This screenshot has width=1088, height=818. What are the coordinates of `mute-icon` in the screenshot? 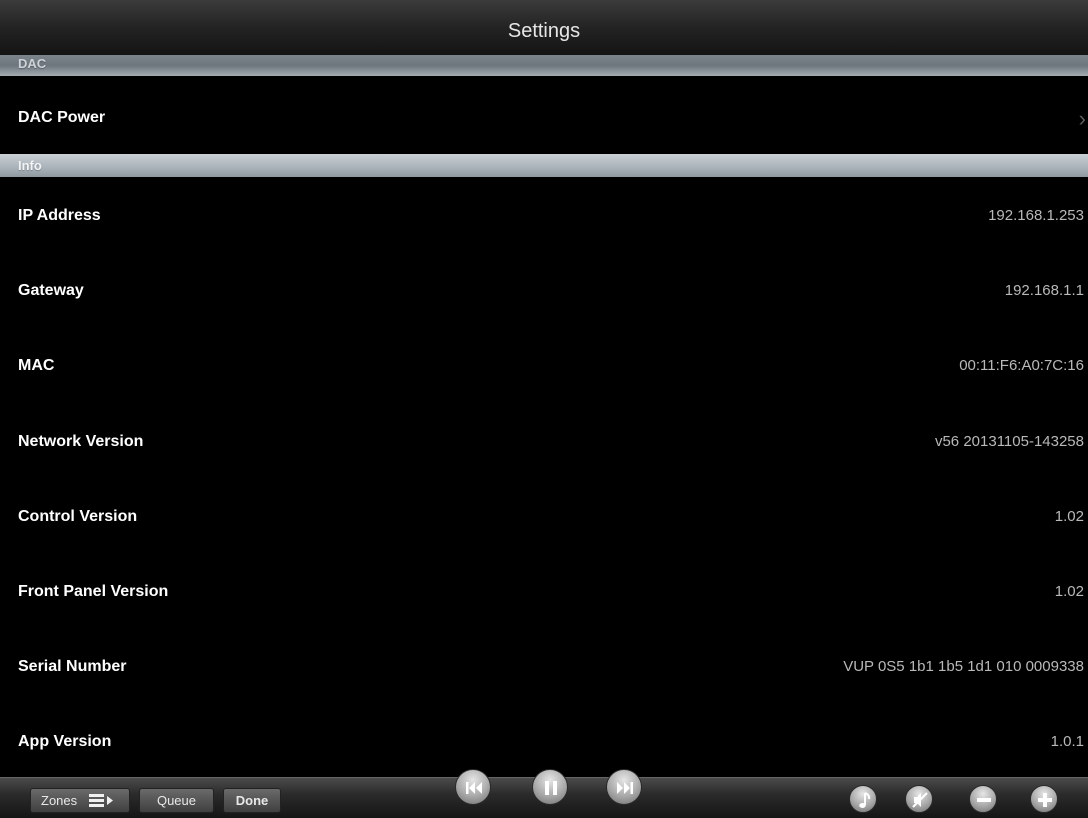 It's located at (920, 800).